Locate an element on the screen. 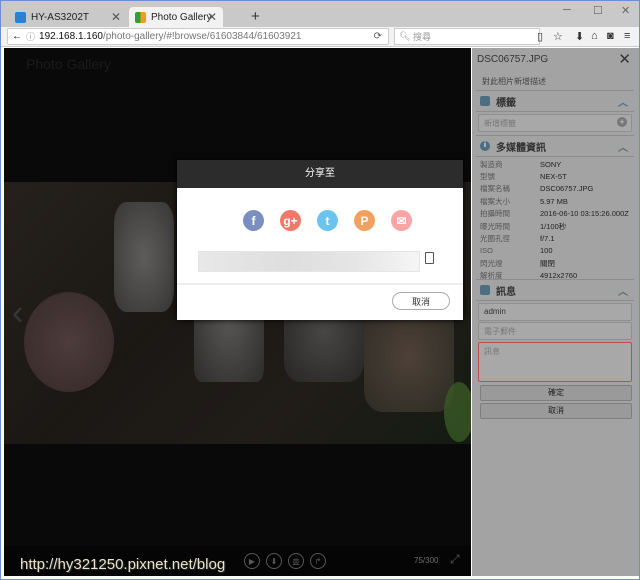 The height and width of the screenshot is (580, 640). email-input: 電子郵件 is located at coordinates (555, 331).